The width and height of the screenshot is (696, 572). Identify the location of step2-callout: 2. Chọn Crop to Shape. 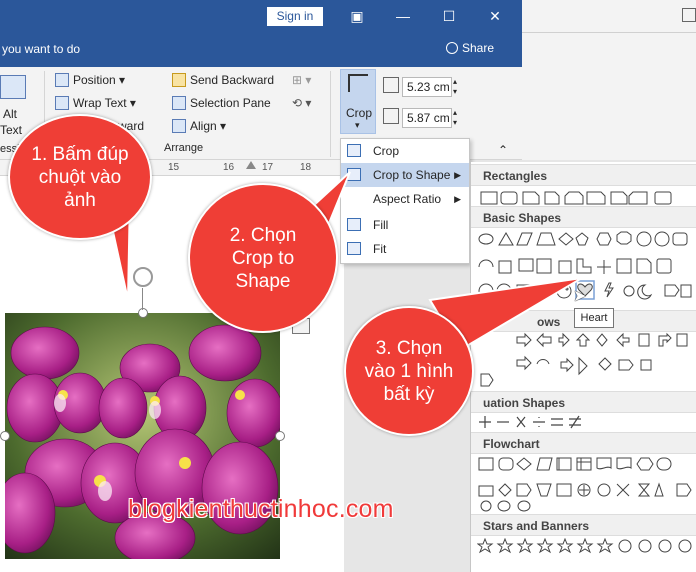
(263, 258).